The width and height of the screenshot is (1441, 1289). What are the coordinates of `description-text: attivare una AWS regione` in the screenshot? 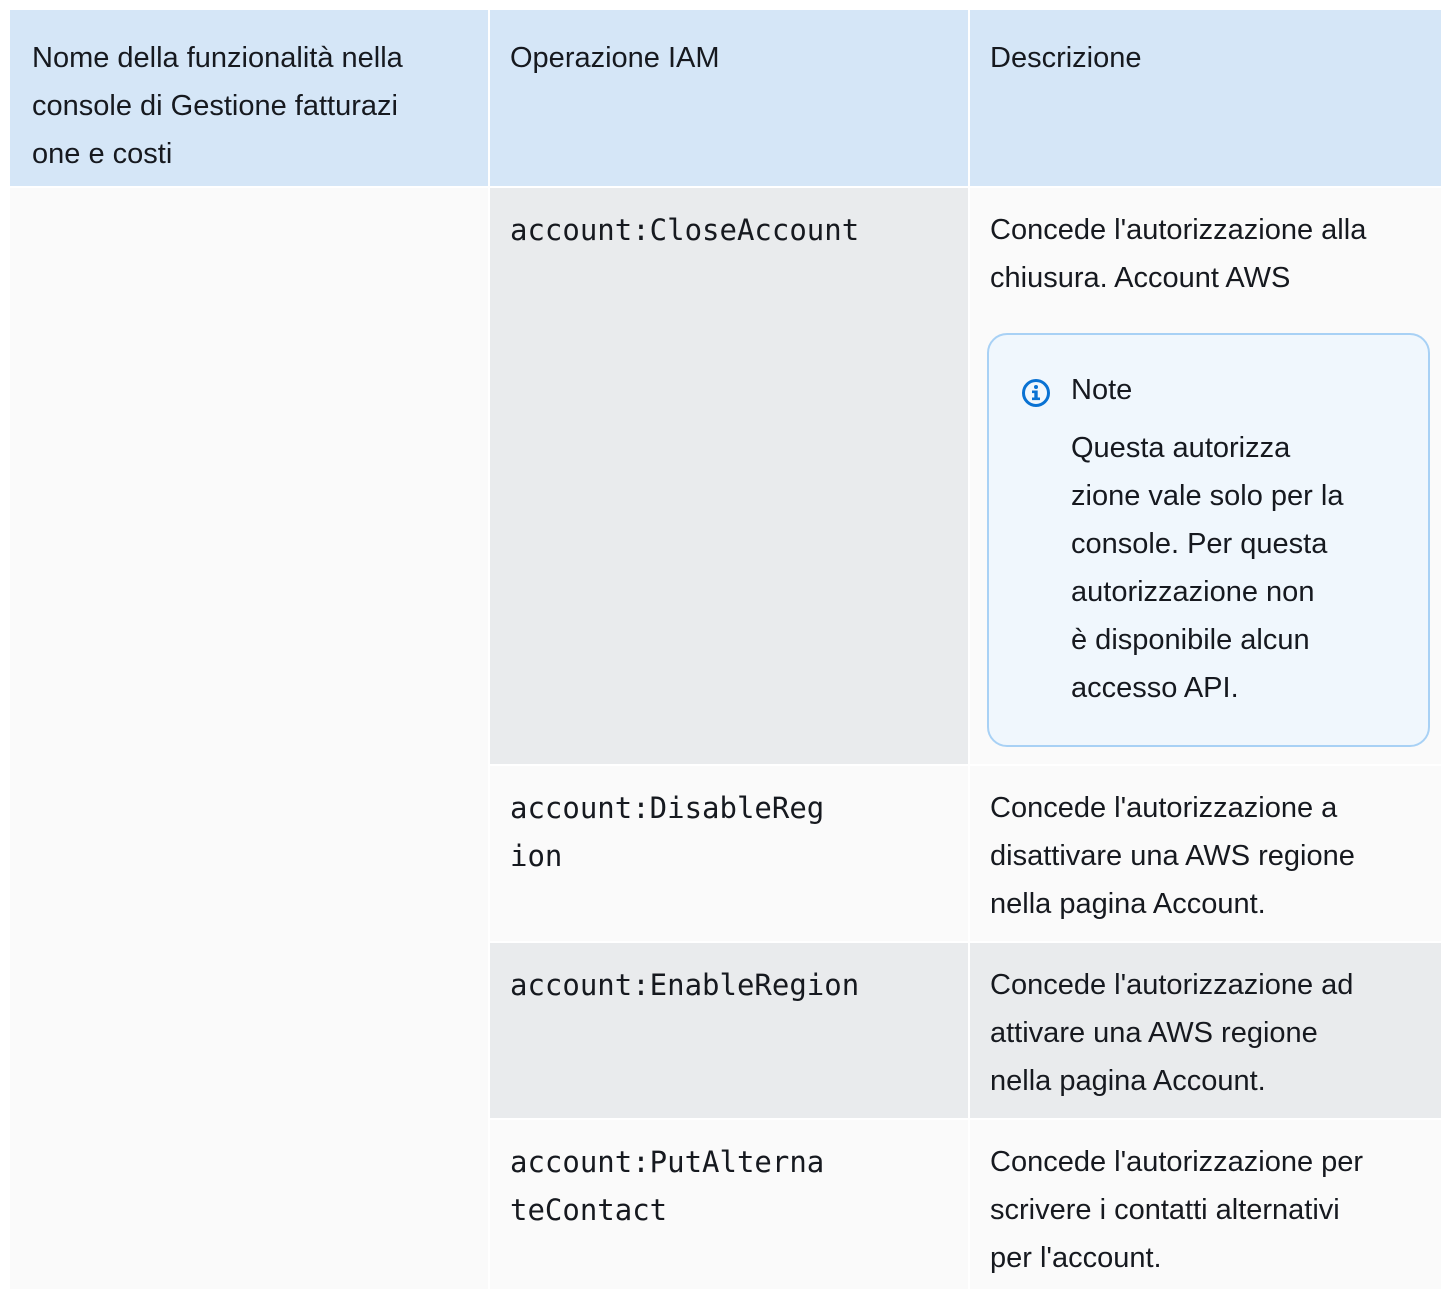 It's located at (1154, 1033).